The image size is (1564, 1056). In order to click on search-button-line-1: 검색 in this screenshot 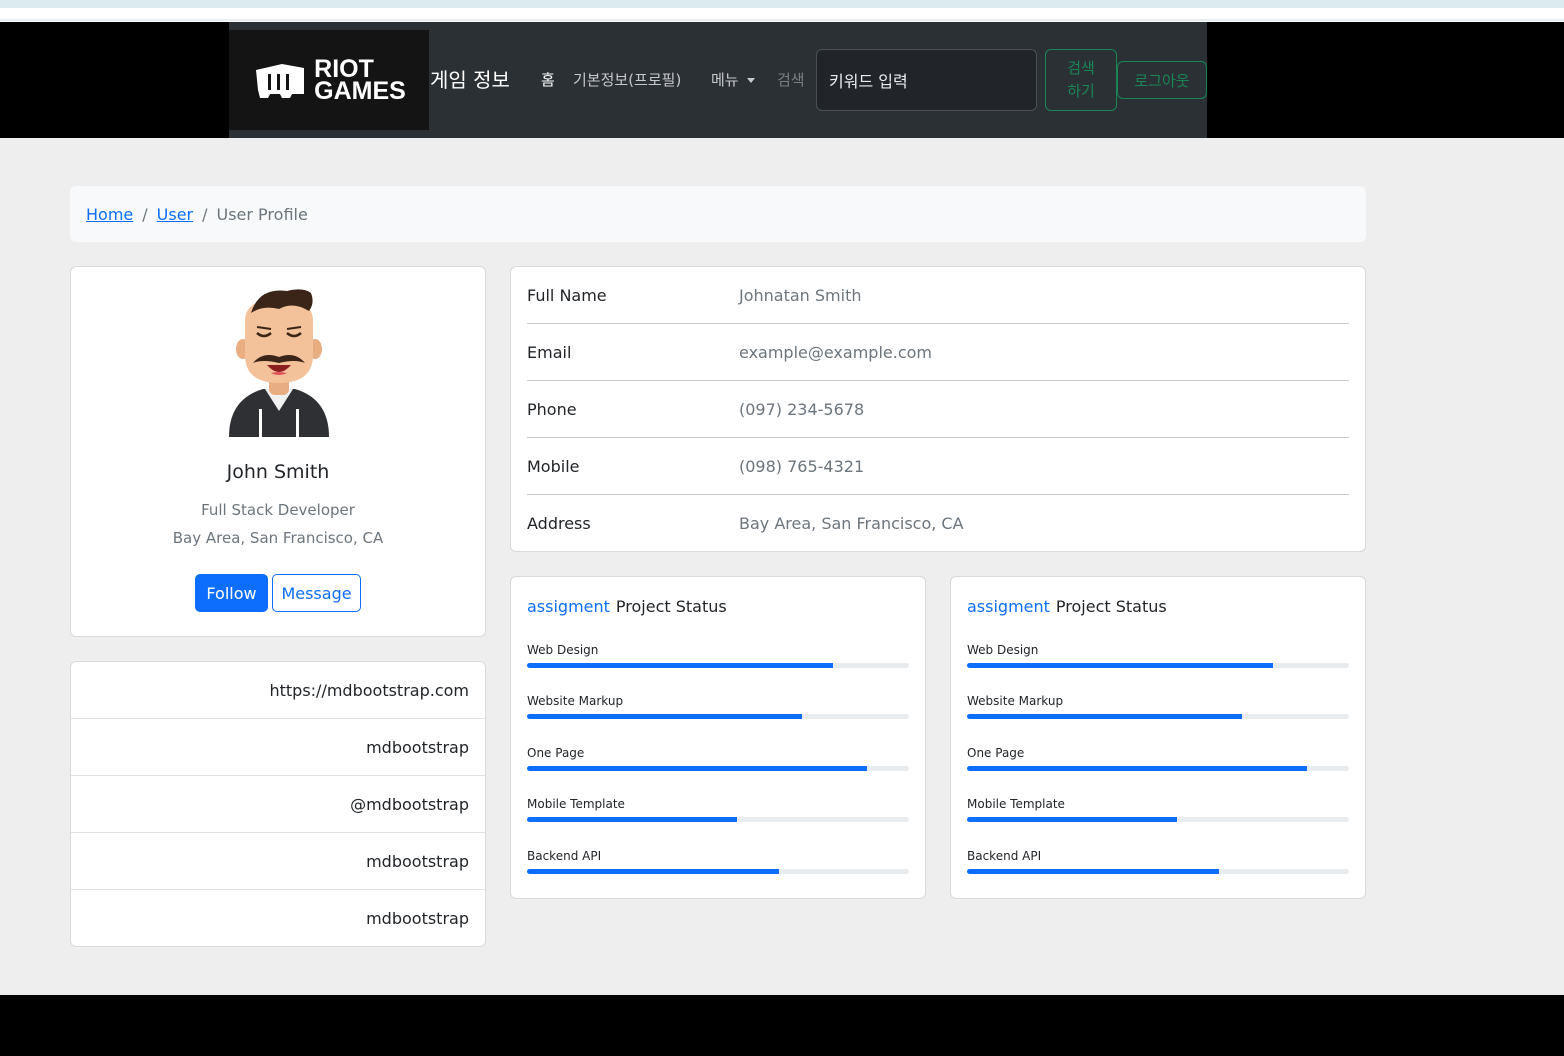, I will do `click(1081, 68)`.